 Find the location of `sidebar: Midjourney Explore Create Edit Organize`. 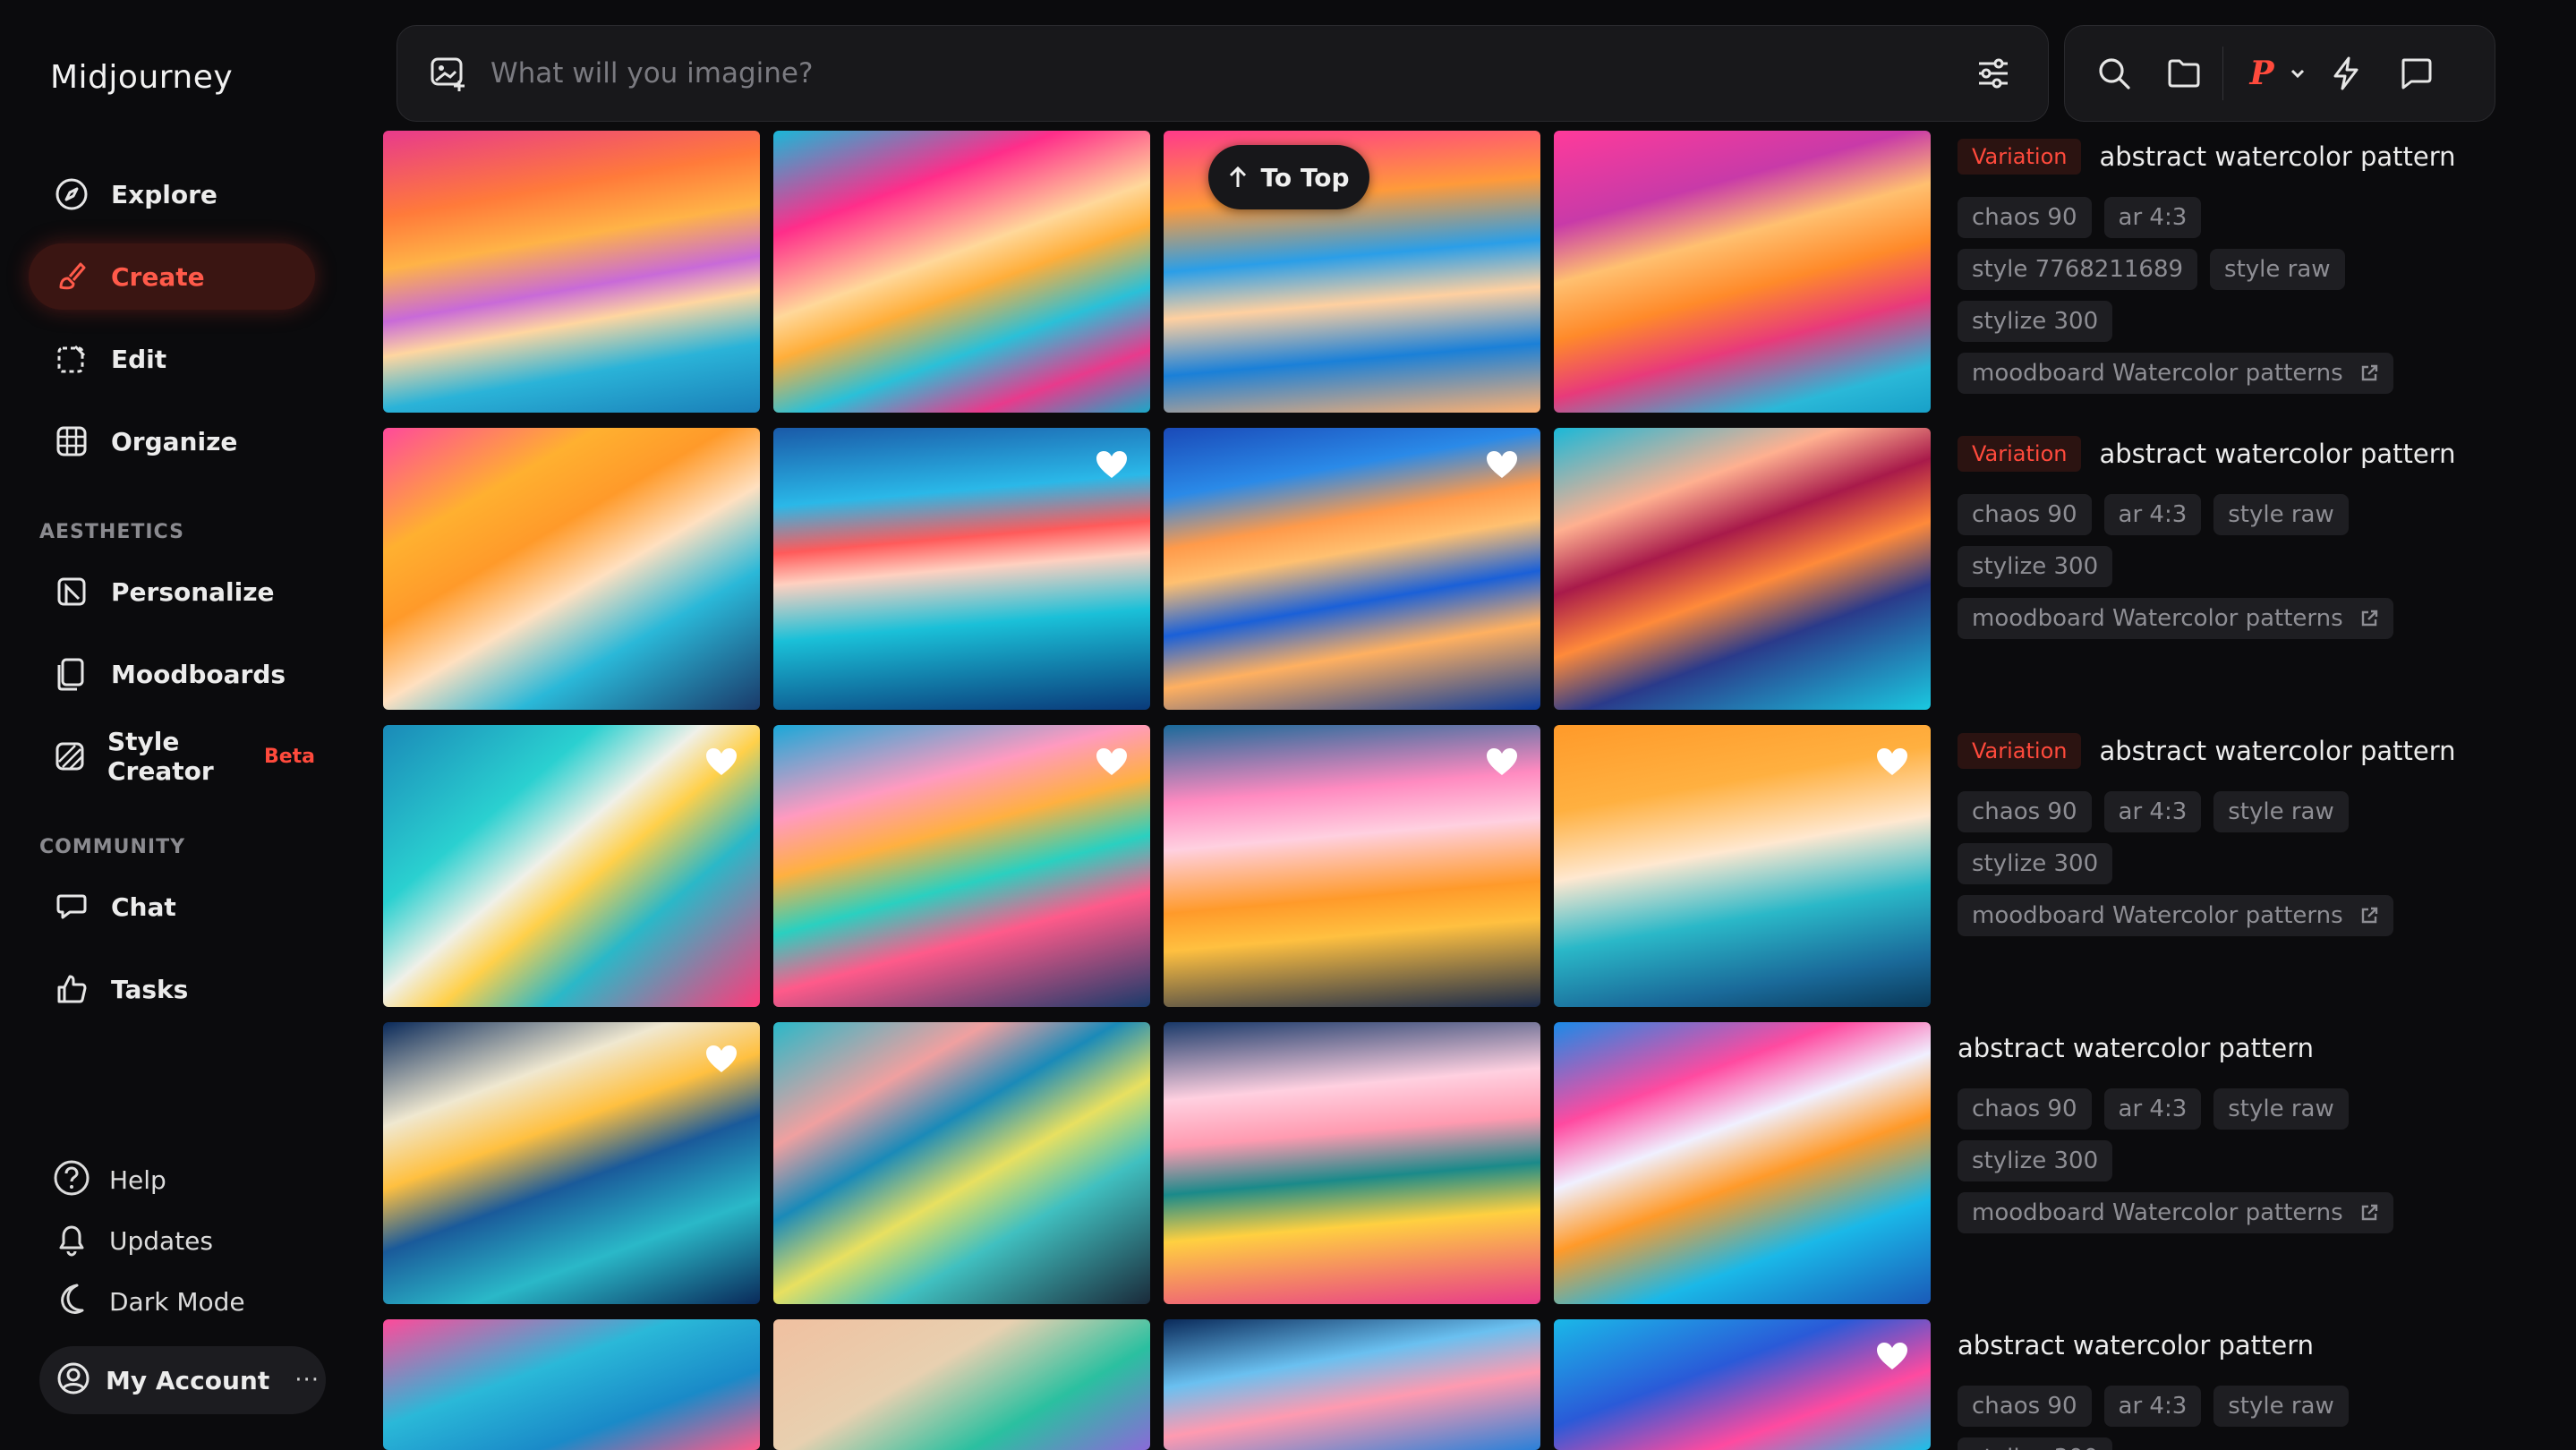

sidebar: Midjourney Explore Create Edit Organize is located at coordinates (183, 725).